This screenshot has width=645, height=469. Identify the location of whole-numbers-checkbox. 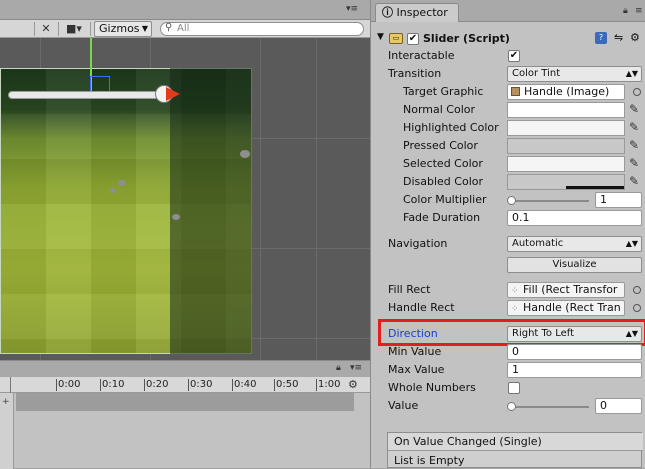
(514, 388).